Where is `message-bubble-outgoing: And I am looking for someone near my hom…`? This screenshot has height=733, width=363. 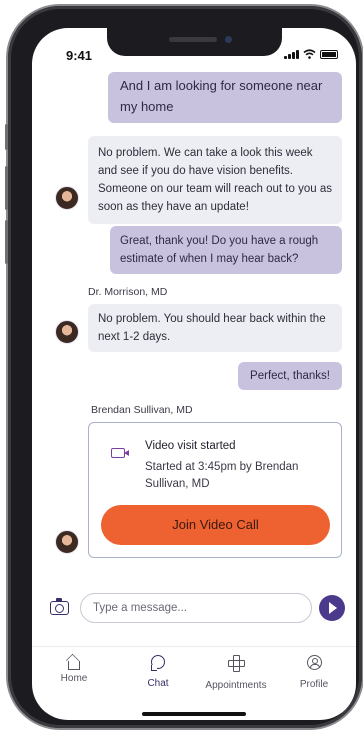 message-bubble-outgoing: And I am looking for someone near my hom… is located at coordinates (225, 97).